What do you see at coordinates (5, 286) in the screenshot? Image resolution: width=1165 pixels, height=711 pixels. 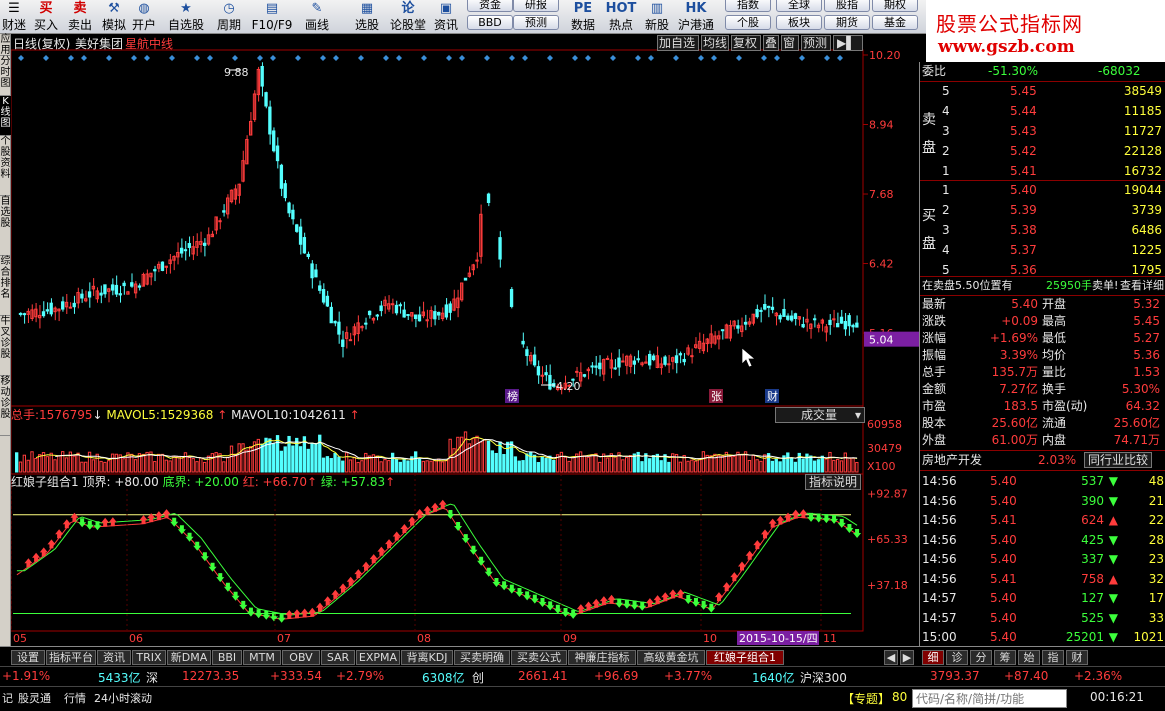 I see `left-tab: 综合排名` at bounding box center [5, 286].